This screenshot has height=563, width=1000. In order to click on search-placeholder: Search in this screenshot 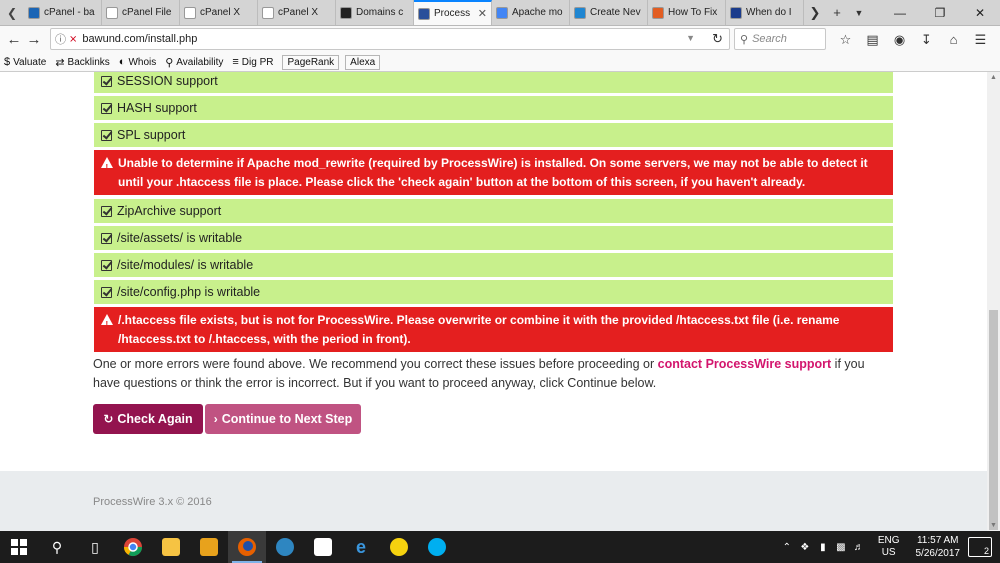, I will do `click(769, 39)`.